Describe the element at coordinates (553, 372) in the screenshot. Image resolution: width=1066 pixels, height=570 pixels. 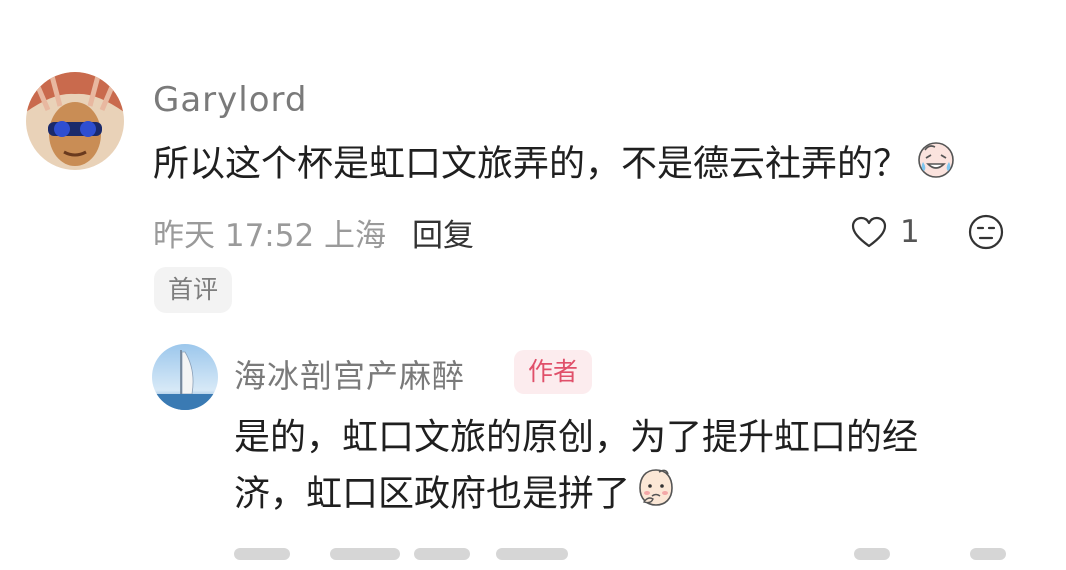
I see `author-badge: 作者` at that location.